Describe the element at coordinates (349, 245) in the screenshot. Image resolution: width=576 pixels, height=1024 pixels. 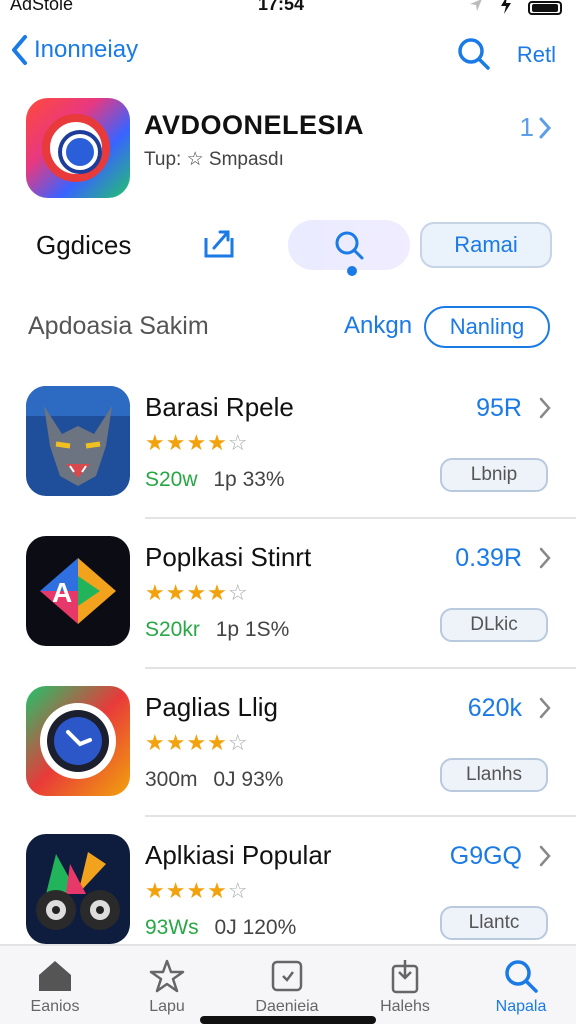
I see `search-pill-button` at that location.